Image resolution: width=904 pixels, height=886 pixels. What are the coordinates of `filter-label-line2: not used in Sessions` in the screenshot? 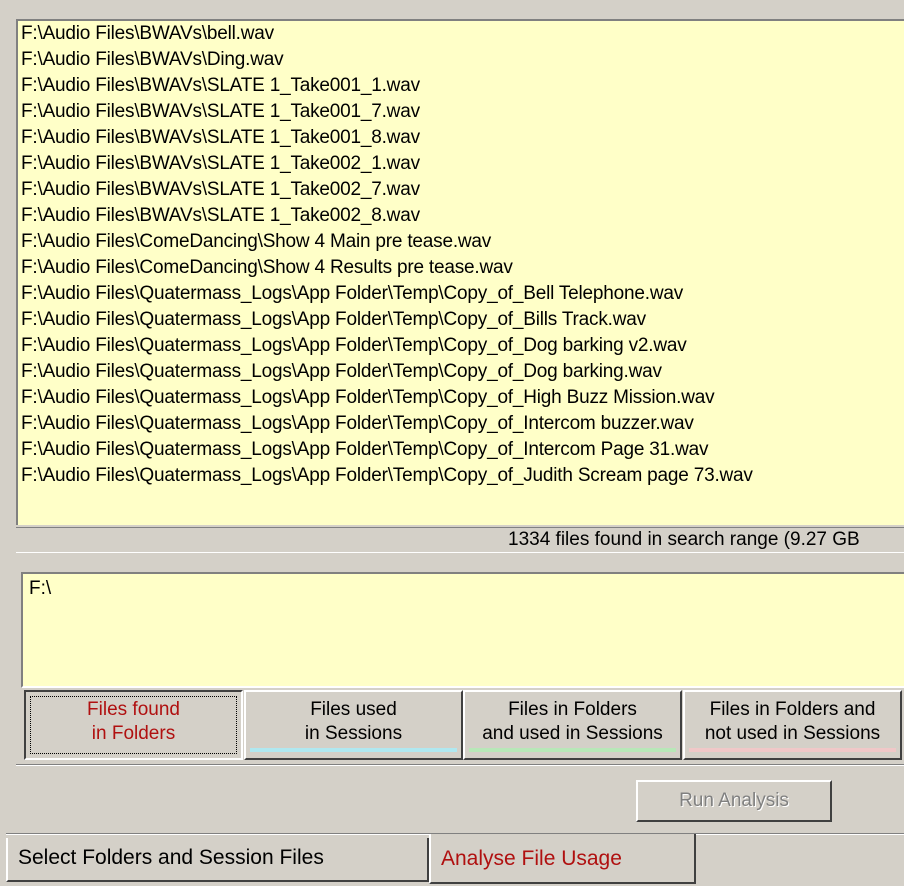 It's located at (792, 733).